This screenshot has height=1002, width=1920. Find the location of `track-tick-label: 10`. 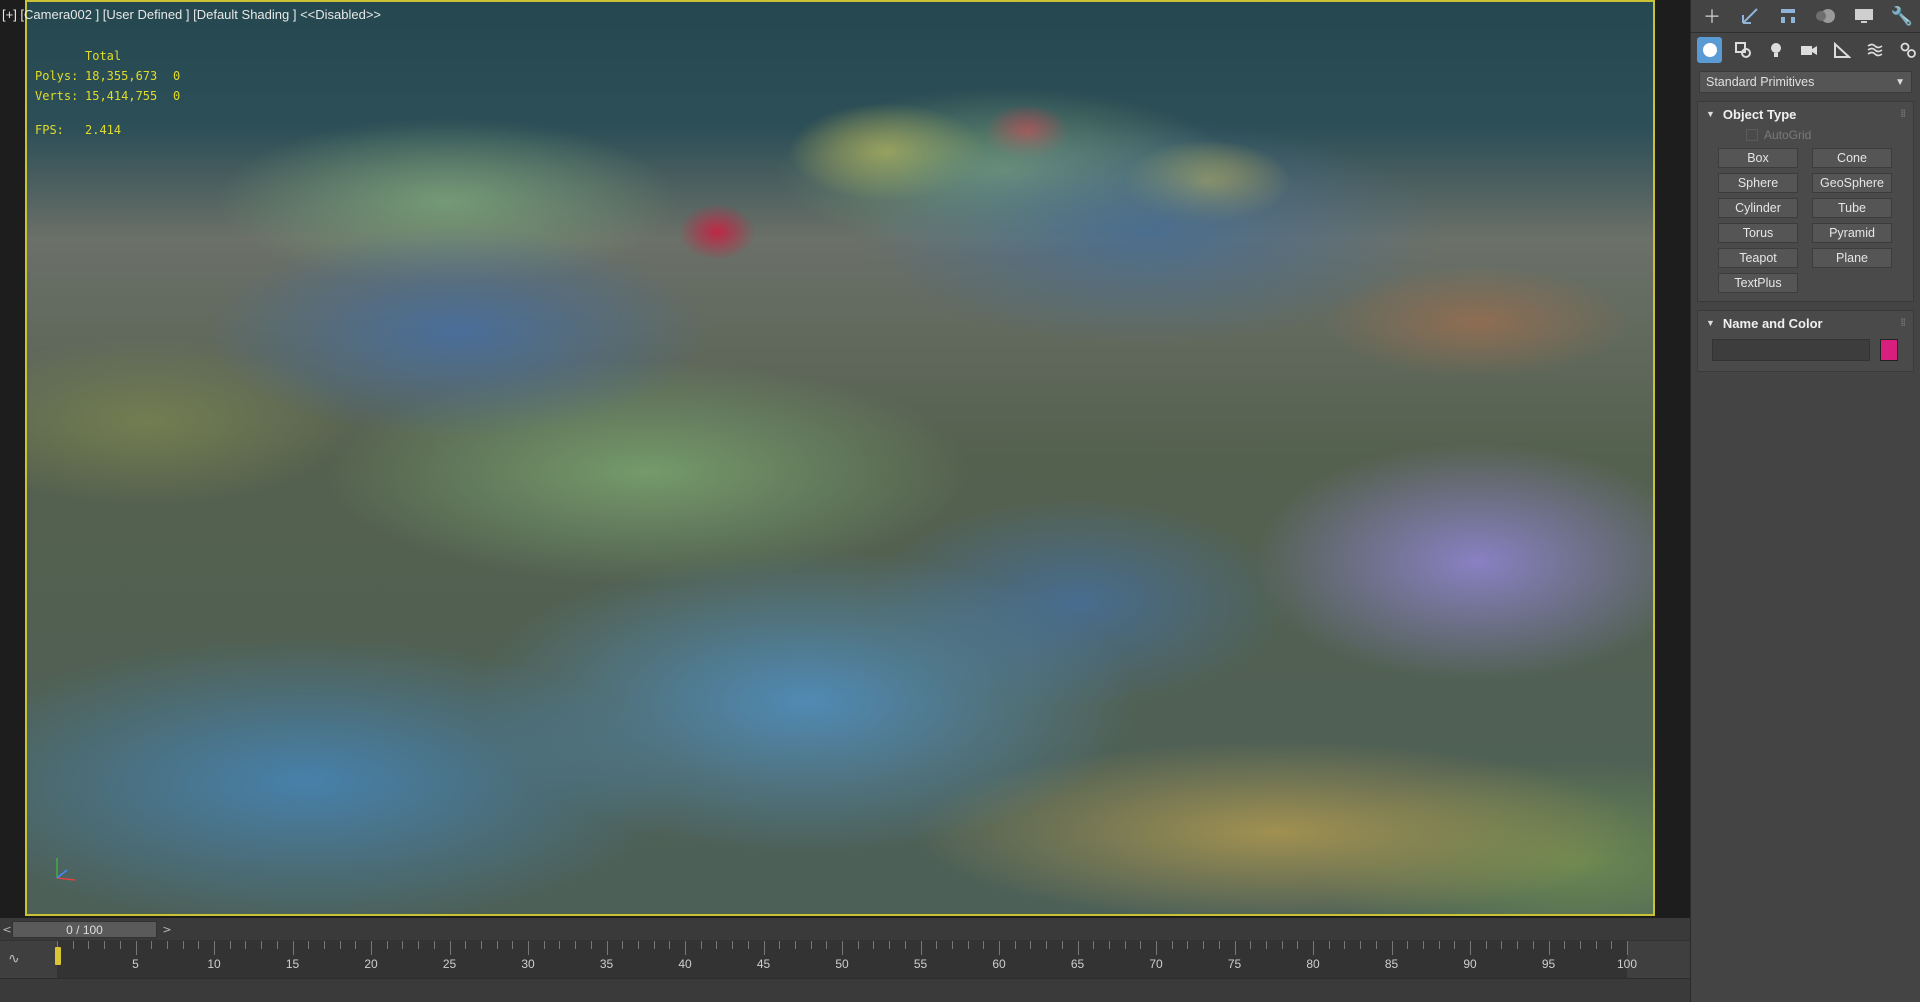

track-tick-label: 10 is located at coordinates (214, 964).